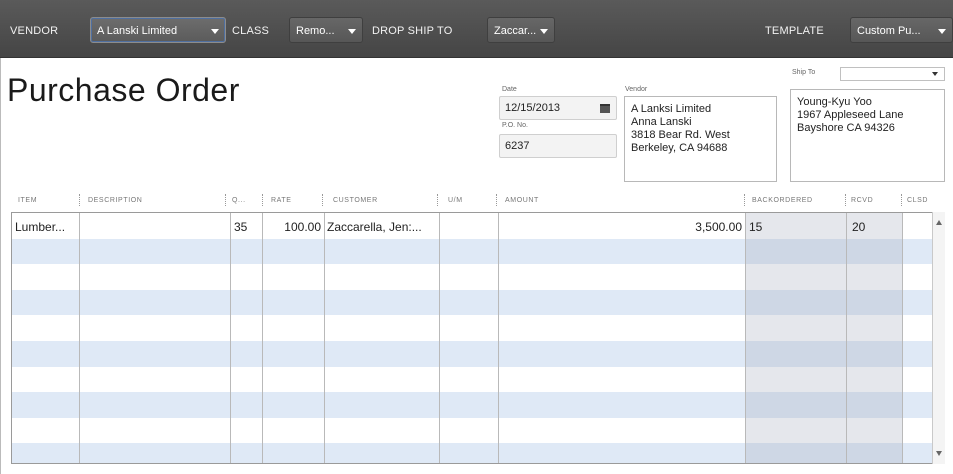 The image size is (953, 474). Describe the element at coordinates (240, 227) in the screenshot. I see `cell-quantity: 35` at that location.